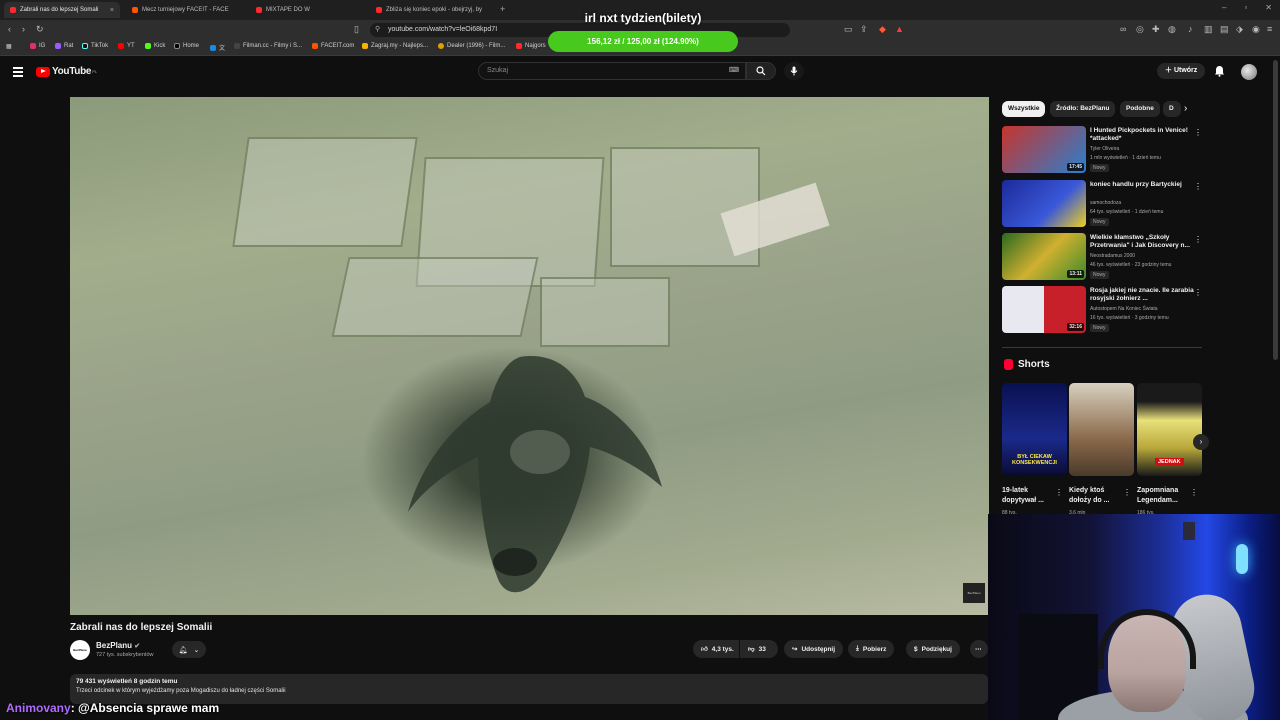 The height and width of the screenshot is (720, 1280). Describe the element at coordinates (1172, 109) in the screenshot. I see `chip-more: D` at that location.